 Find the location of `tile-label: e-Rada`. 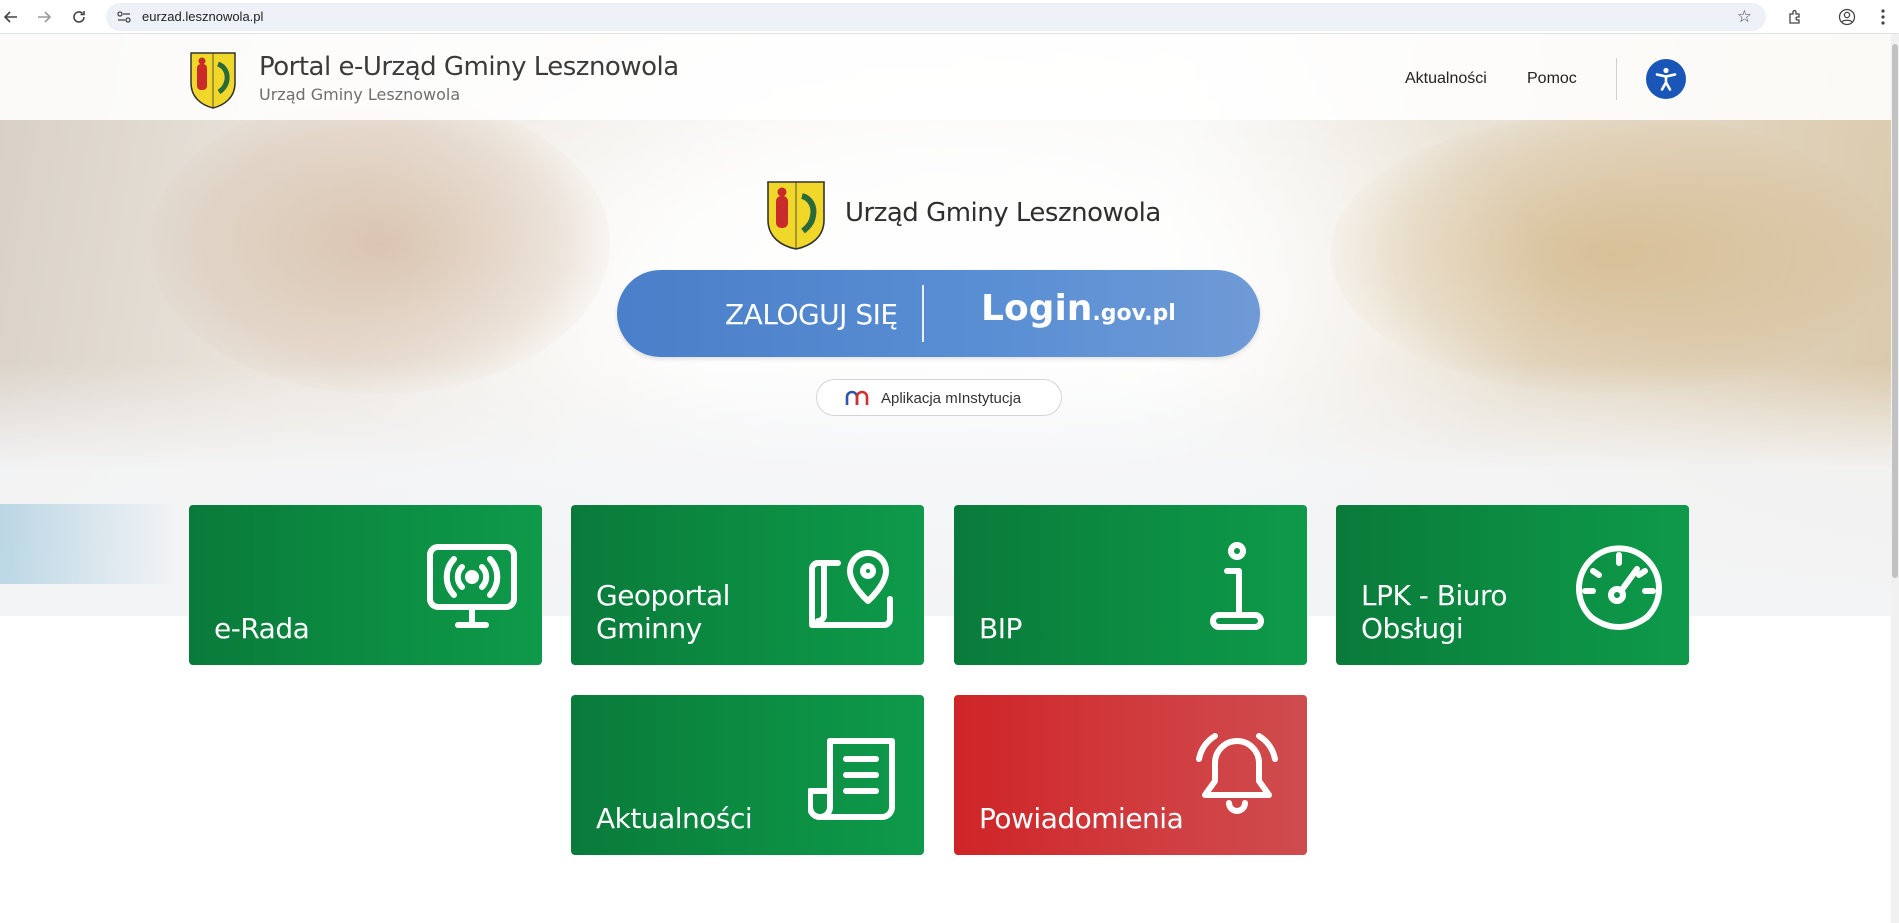

tile-label: e-Rada is located at coordinates (262, 628).